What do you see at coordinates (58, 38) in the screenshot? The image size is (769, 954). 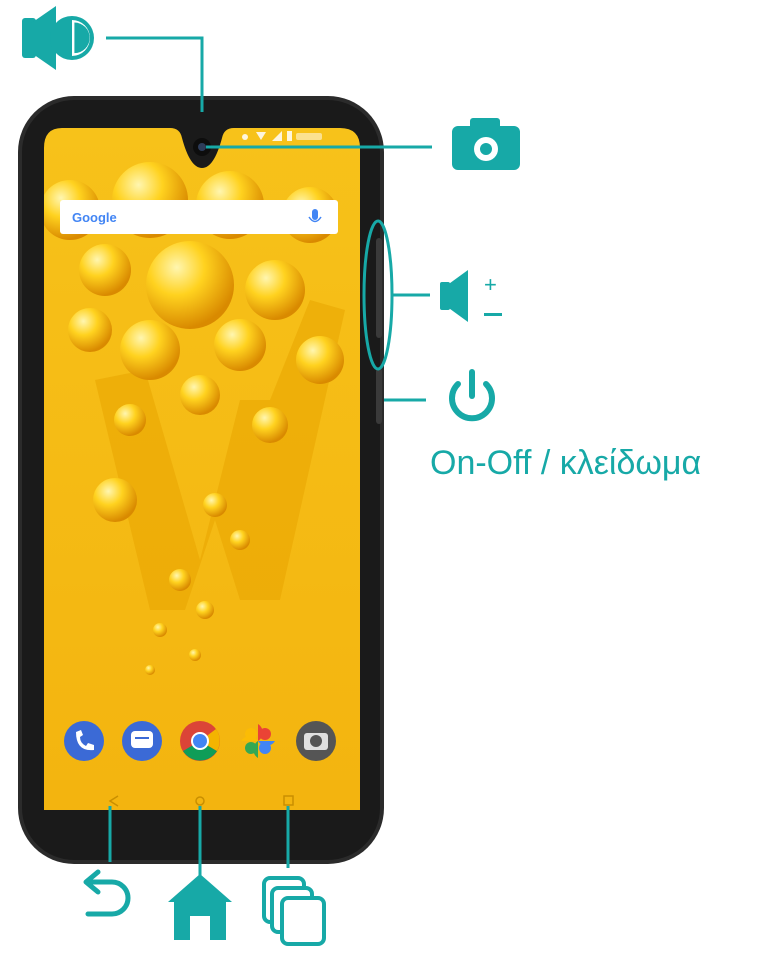 I see `speaker-icon` at bounding box center [58, 38].